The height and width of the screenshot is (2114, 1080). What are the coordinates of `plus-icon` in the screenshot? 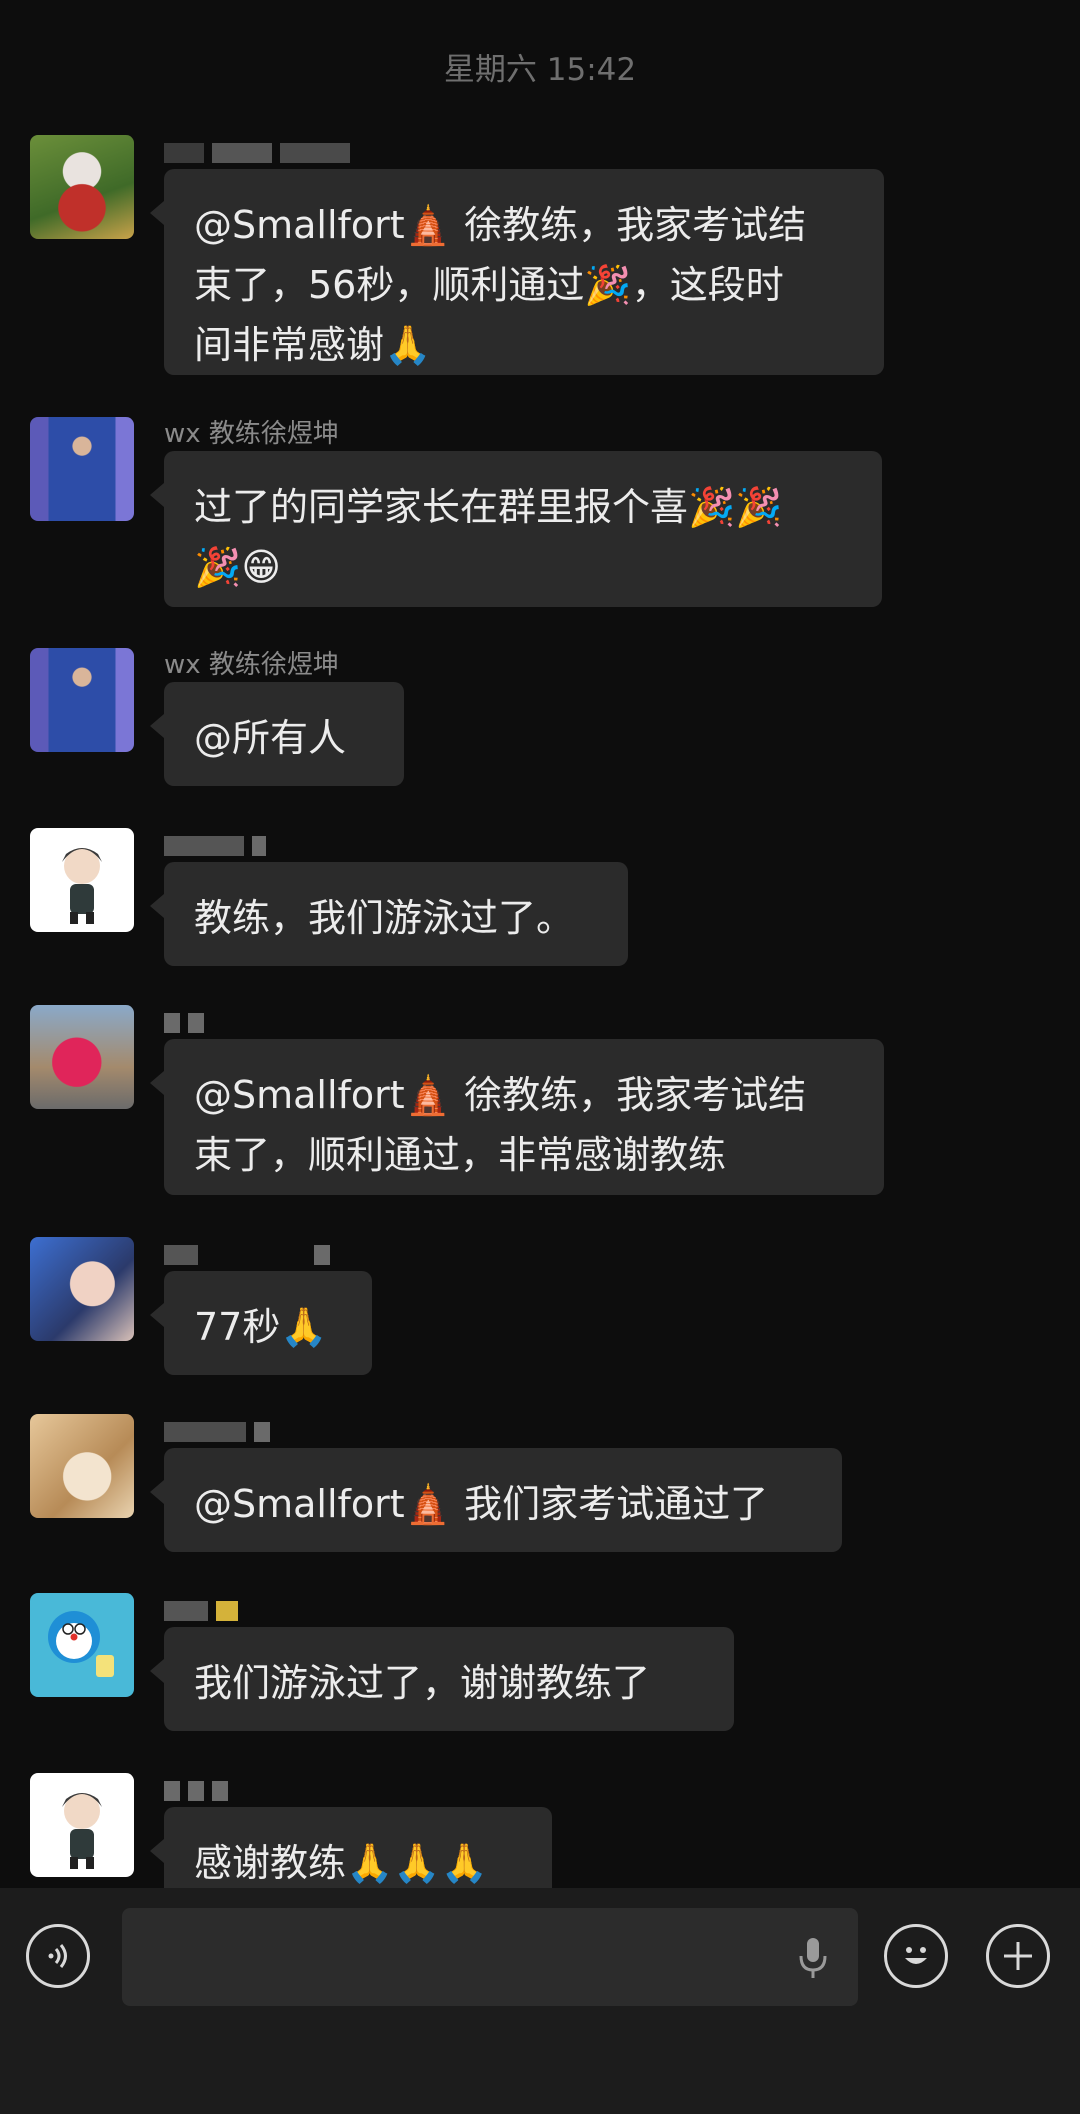 It's located at (1018, 1956).